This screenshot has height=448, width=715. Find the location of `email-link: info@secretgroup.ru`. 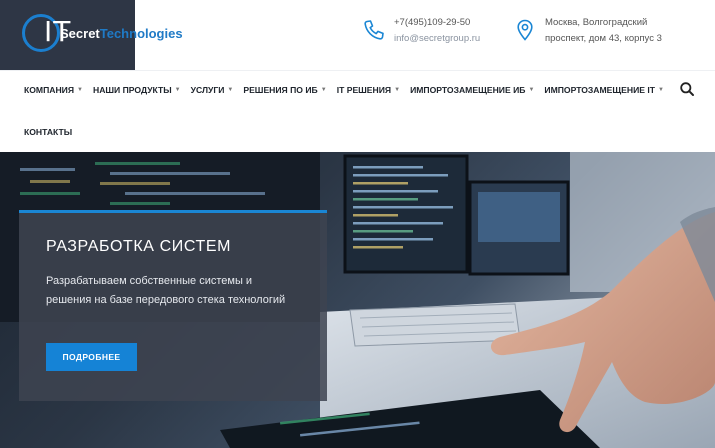

email-link: info@secretgroup.ru is located at coordinates (437, 39).